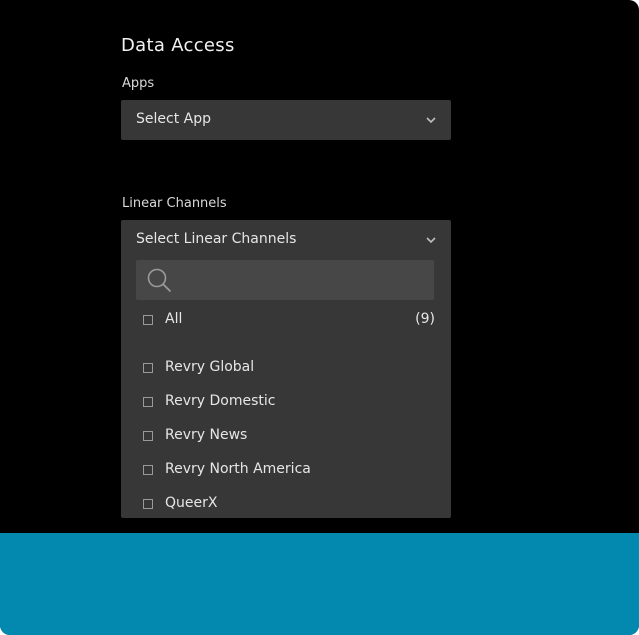 This screenshot has width=639, height=635. I want to click on option-revry-north-america: Revry North America, so click(286, 471).